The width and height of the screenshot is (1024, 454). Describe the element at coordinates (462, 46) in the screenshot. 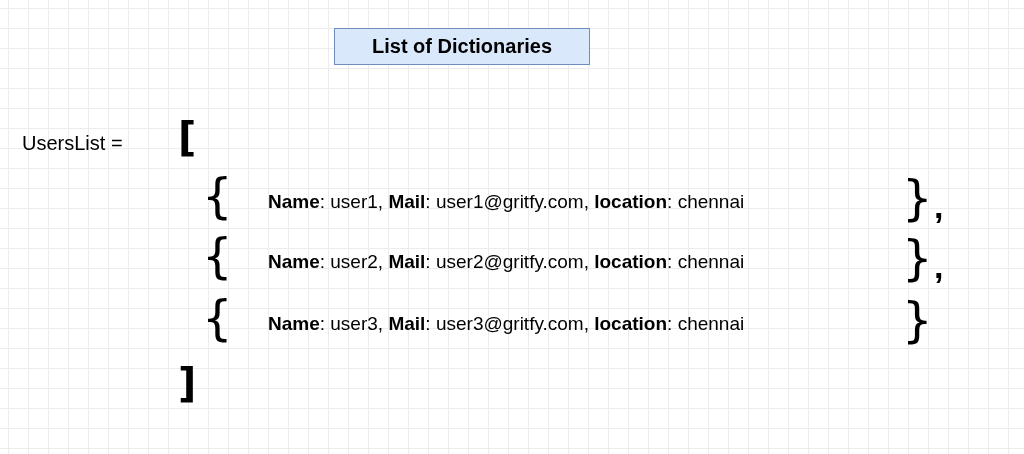

I see `title-box: List of Dictionaries` at that location.